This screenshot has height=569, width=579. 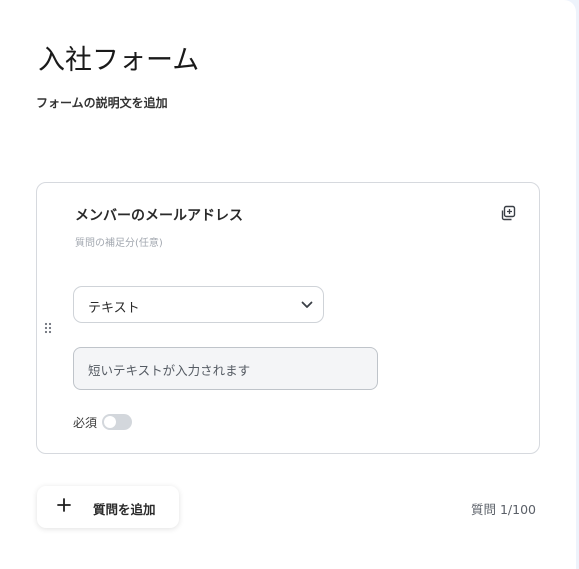 I want to click on question-type-select: テキスト, so click(x=198, y=304).